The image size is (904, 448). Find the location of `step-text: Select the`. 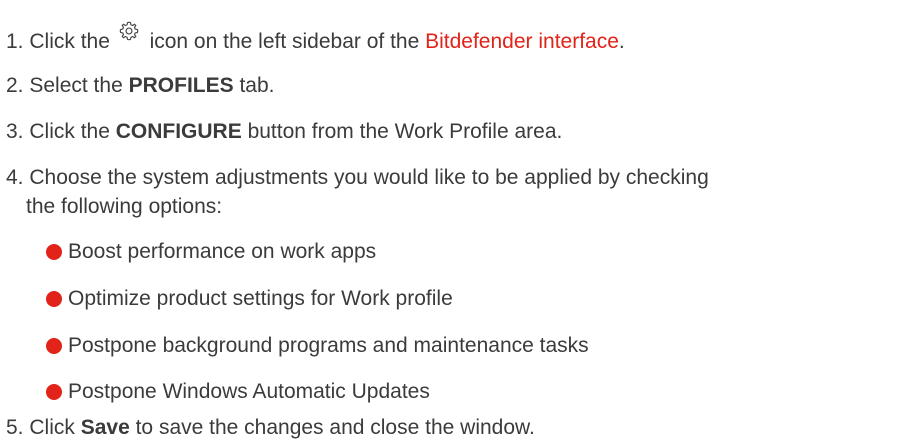

step-text: Select the is located at coordinates (76, 85).